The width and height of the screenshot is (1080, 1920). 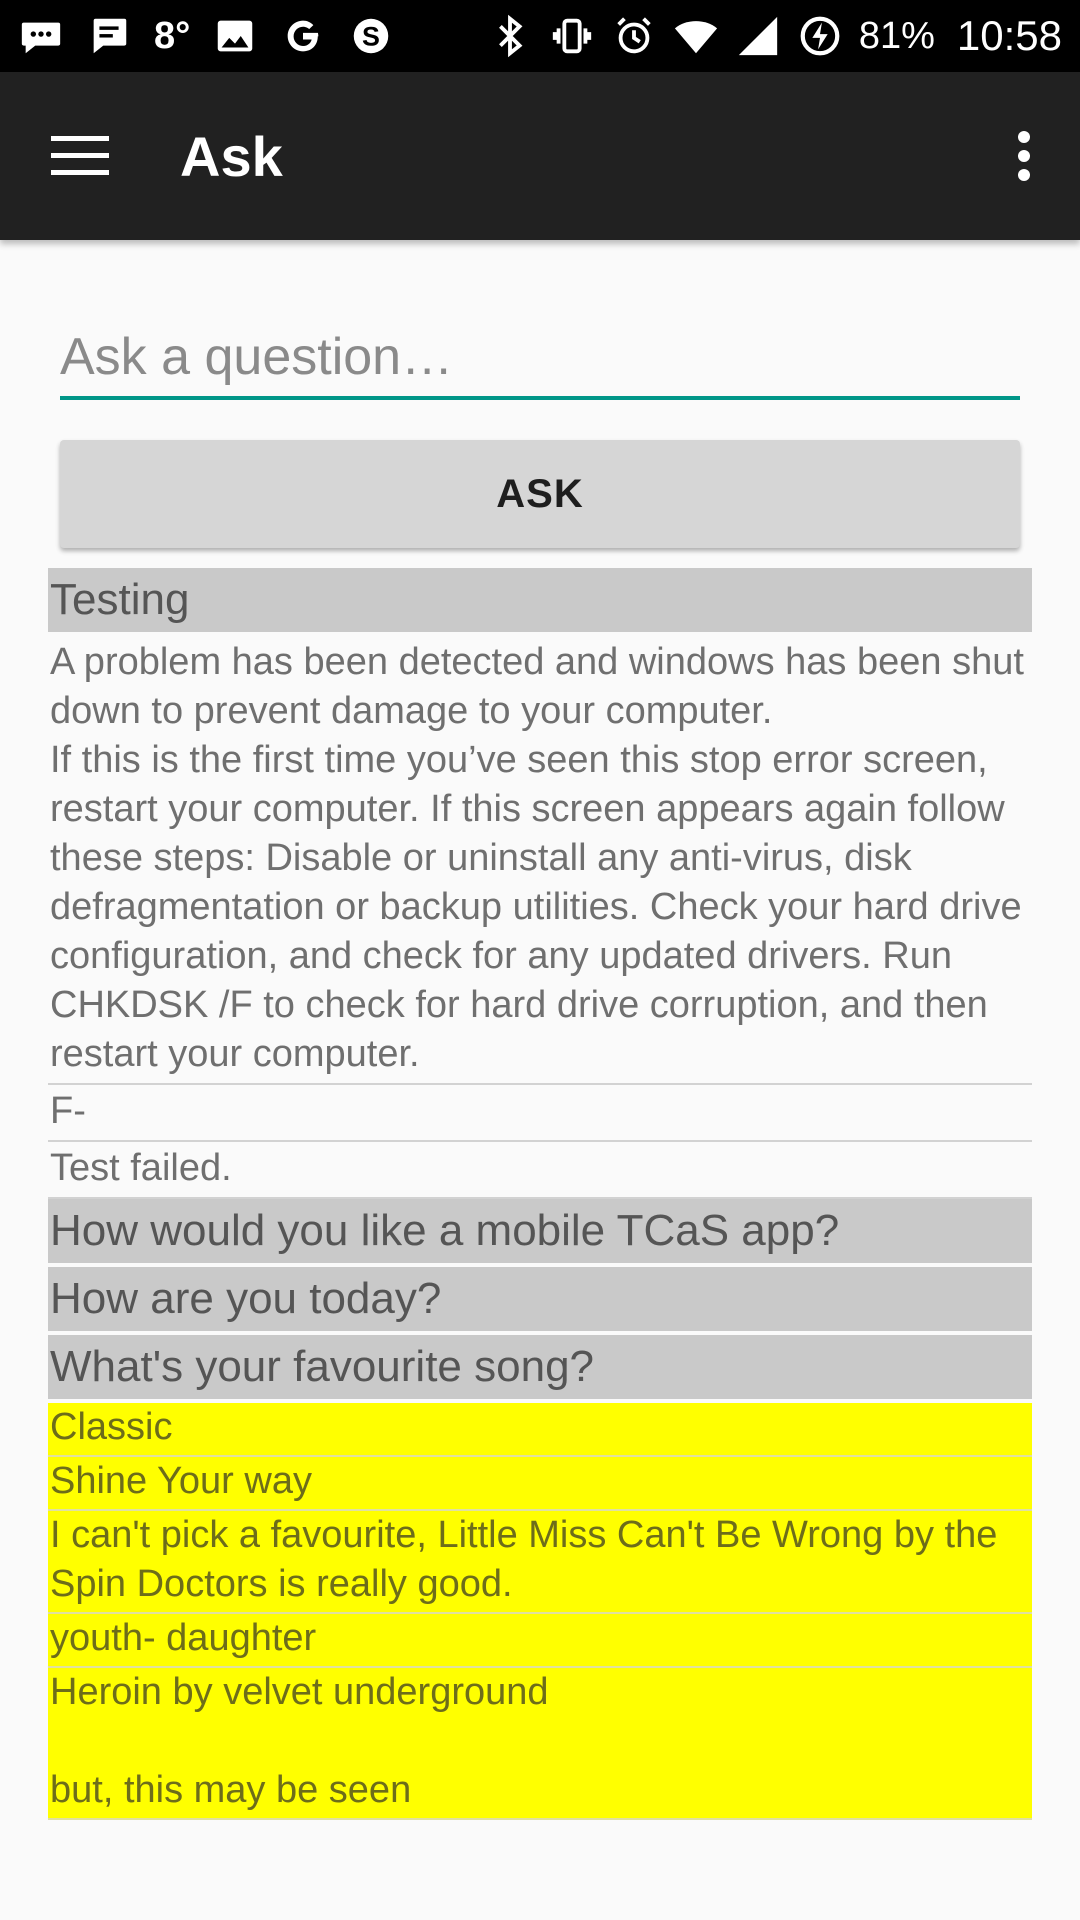 I want to click on messenger-icon, so click(x=41, y=36).